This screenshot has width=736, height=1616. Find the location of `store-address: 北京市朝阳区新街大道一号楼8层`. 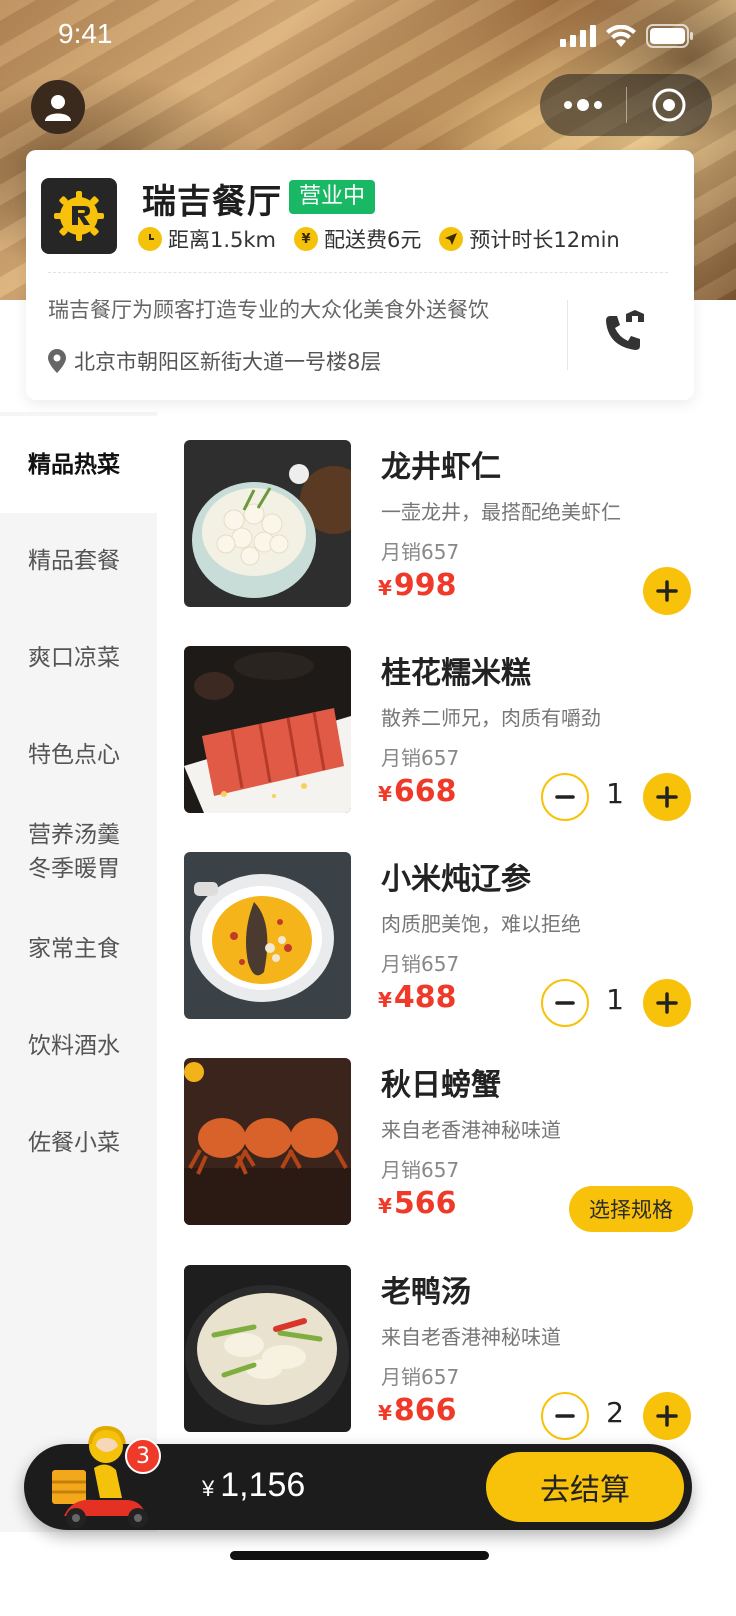

store-address: 北京市朝阳区新街大道一号楼8层 is located at coordinates (214, 361).